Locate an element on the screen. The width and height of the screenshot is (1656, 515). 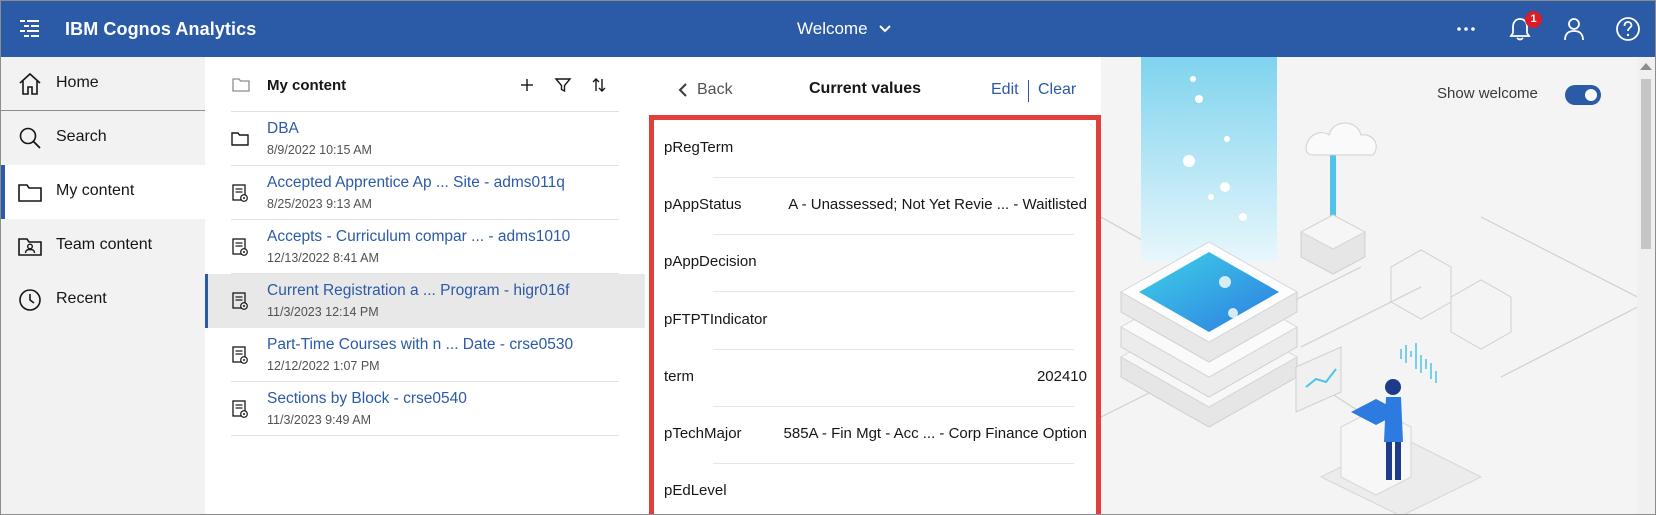
help-icon is located at coordinates (1628, 29).